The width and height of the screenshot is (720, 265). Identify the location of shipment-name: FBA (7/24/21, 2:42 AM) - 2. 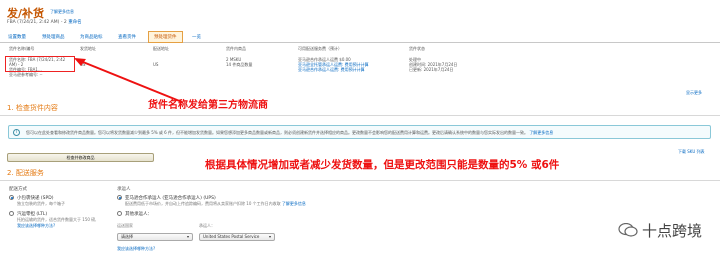
(37, 22).